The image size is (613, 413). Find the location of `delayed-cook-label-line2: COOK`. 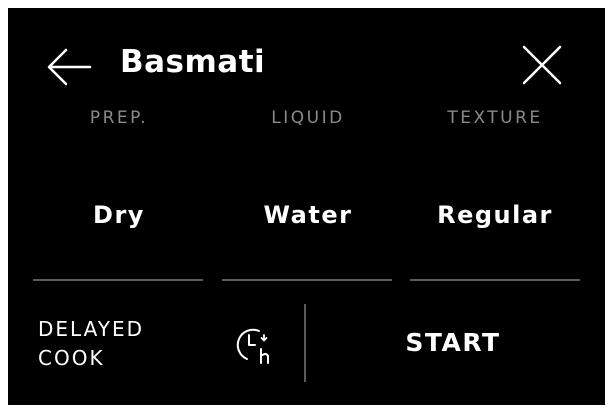

delayed-cook-label-line2: COOK is located at coordinates (71, 358).